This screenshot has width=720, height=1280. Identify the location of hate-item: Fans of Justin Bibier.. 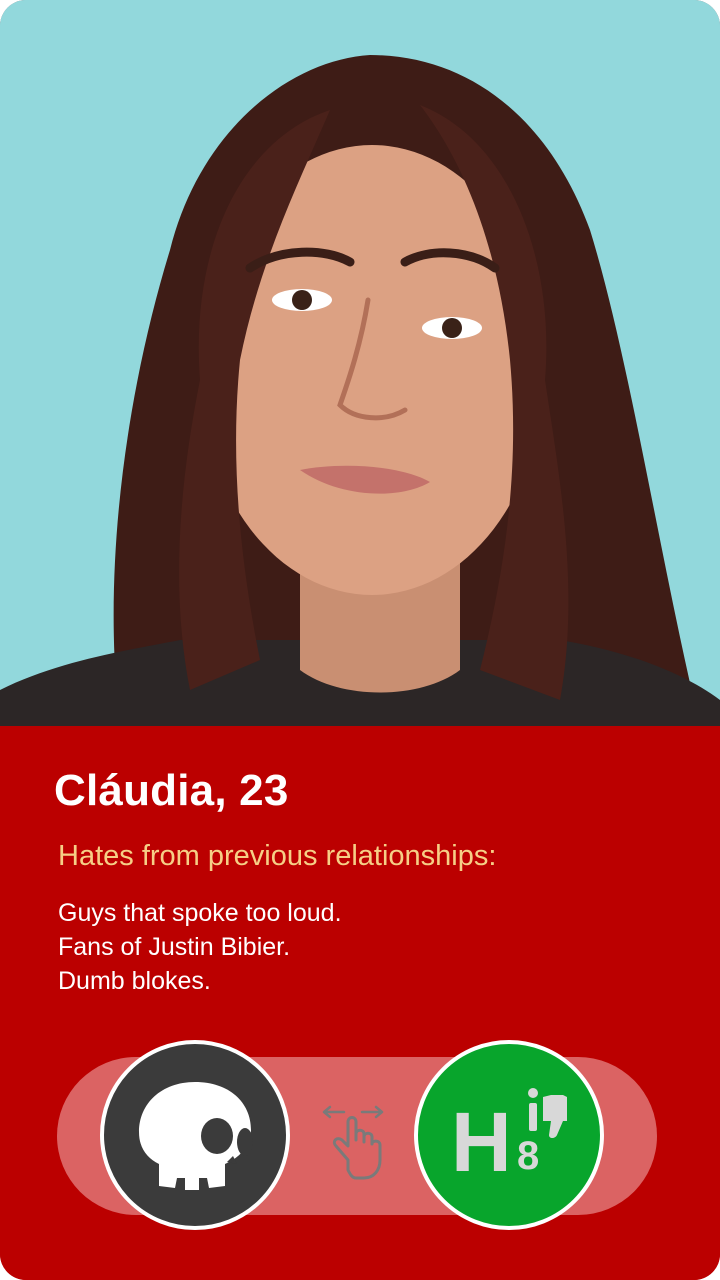
(174, 947).